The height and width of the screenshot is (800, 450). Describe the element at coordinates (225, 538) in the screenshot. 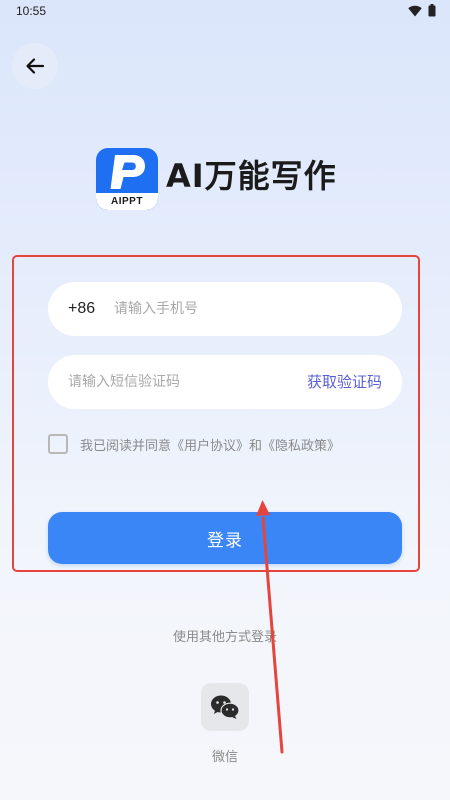

I see `login-button: 登录` at that location.